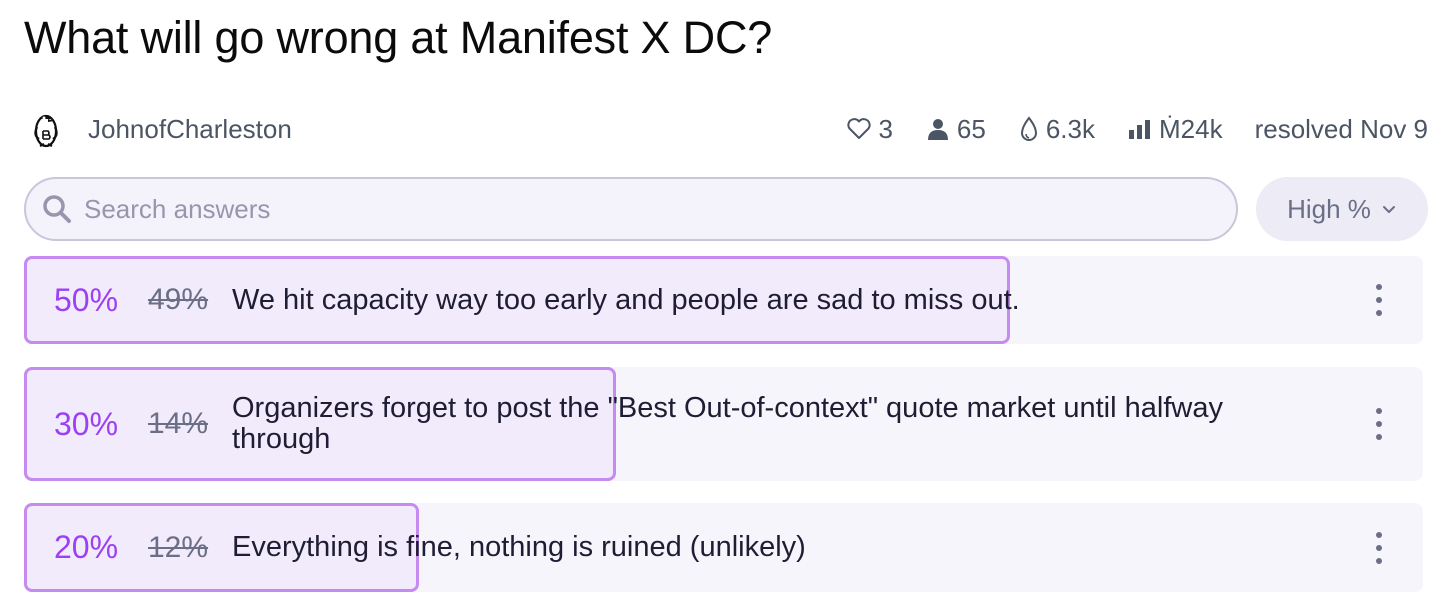 The height and width of the screenshot is (614, 1456). What do you see at coordinates (178, 423) in the screenshot?
I see `answer-previous-probability: 14%` at bounding box center [178, 423].